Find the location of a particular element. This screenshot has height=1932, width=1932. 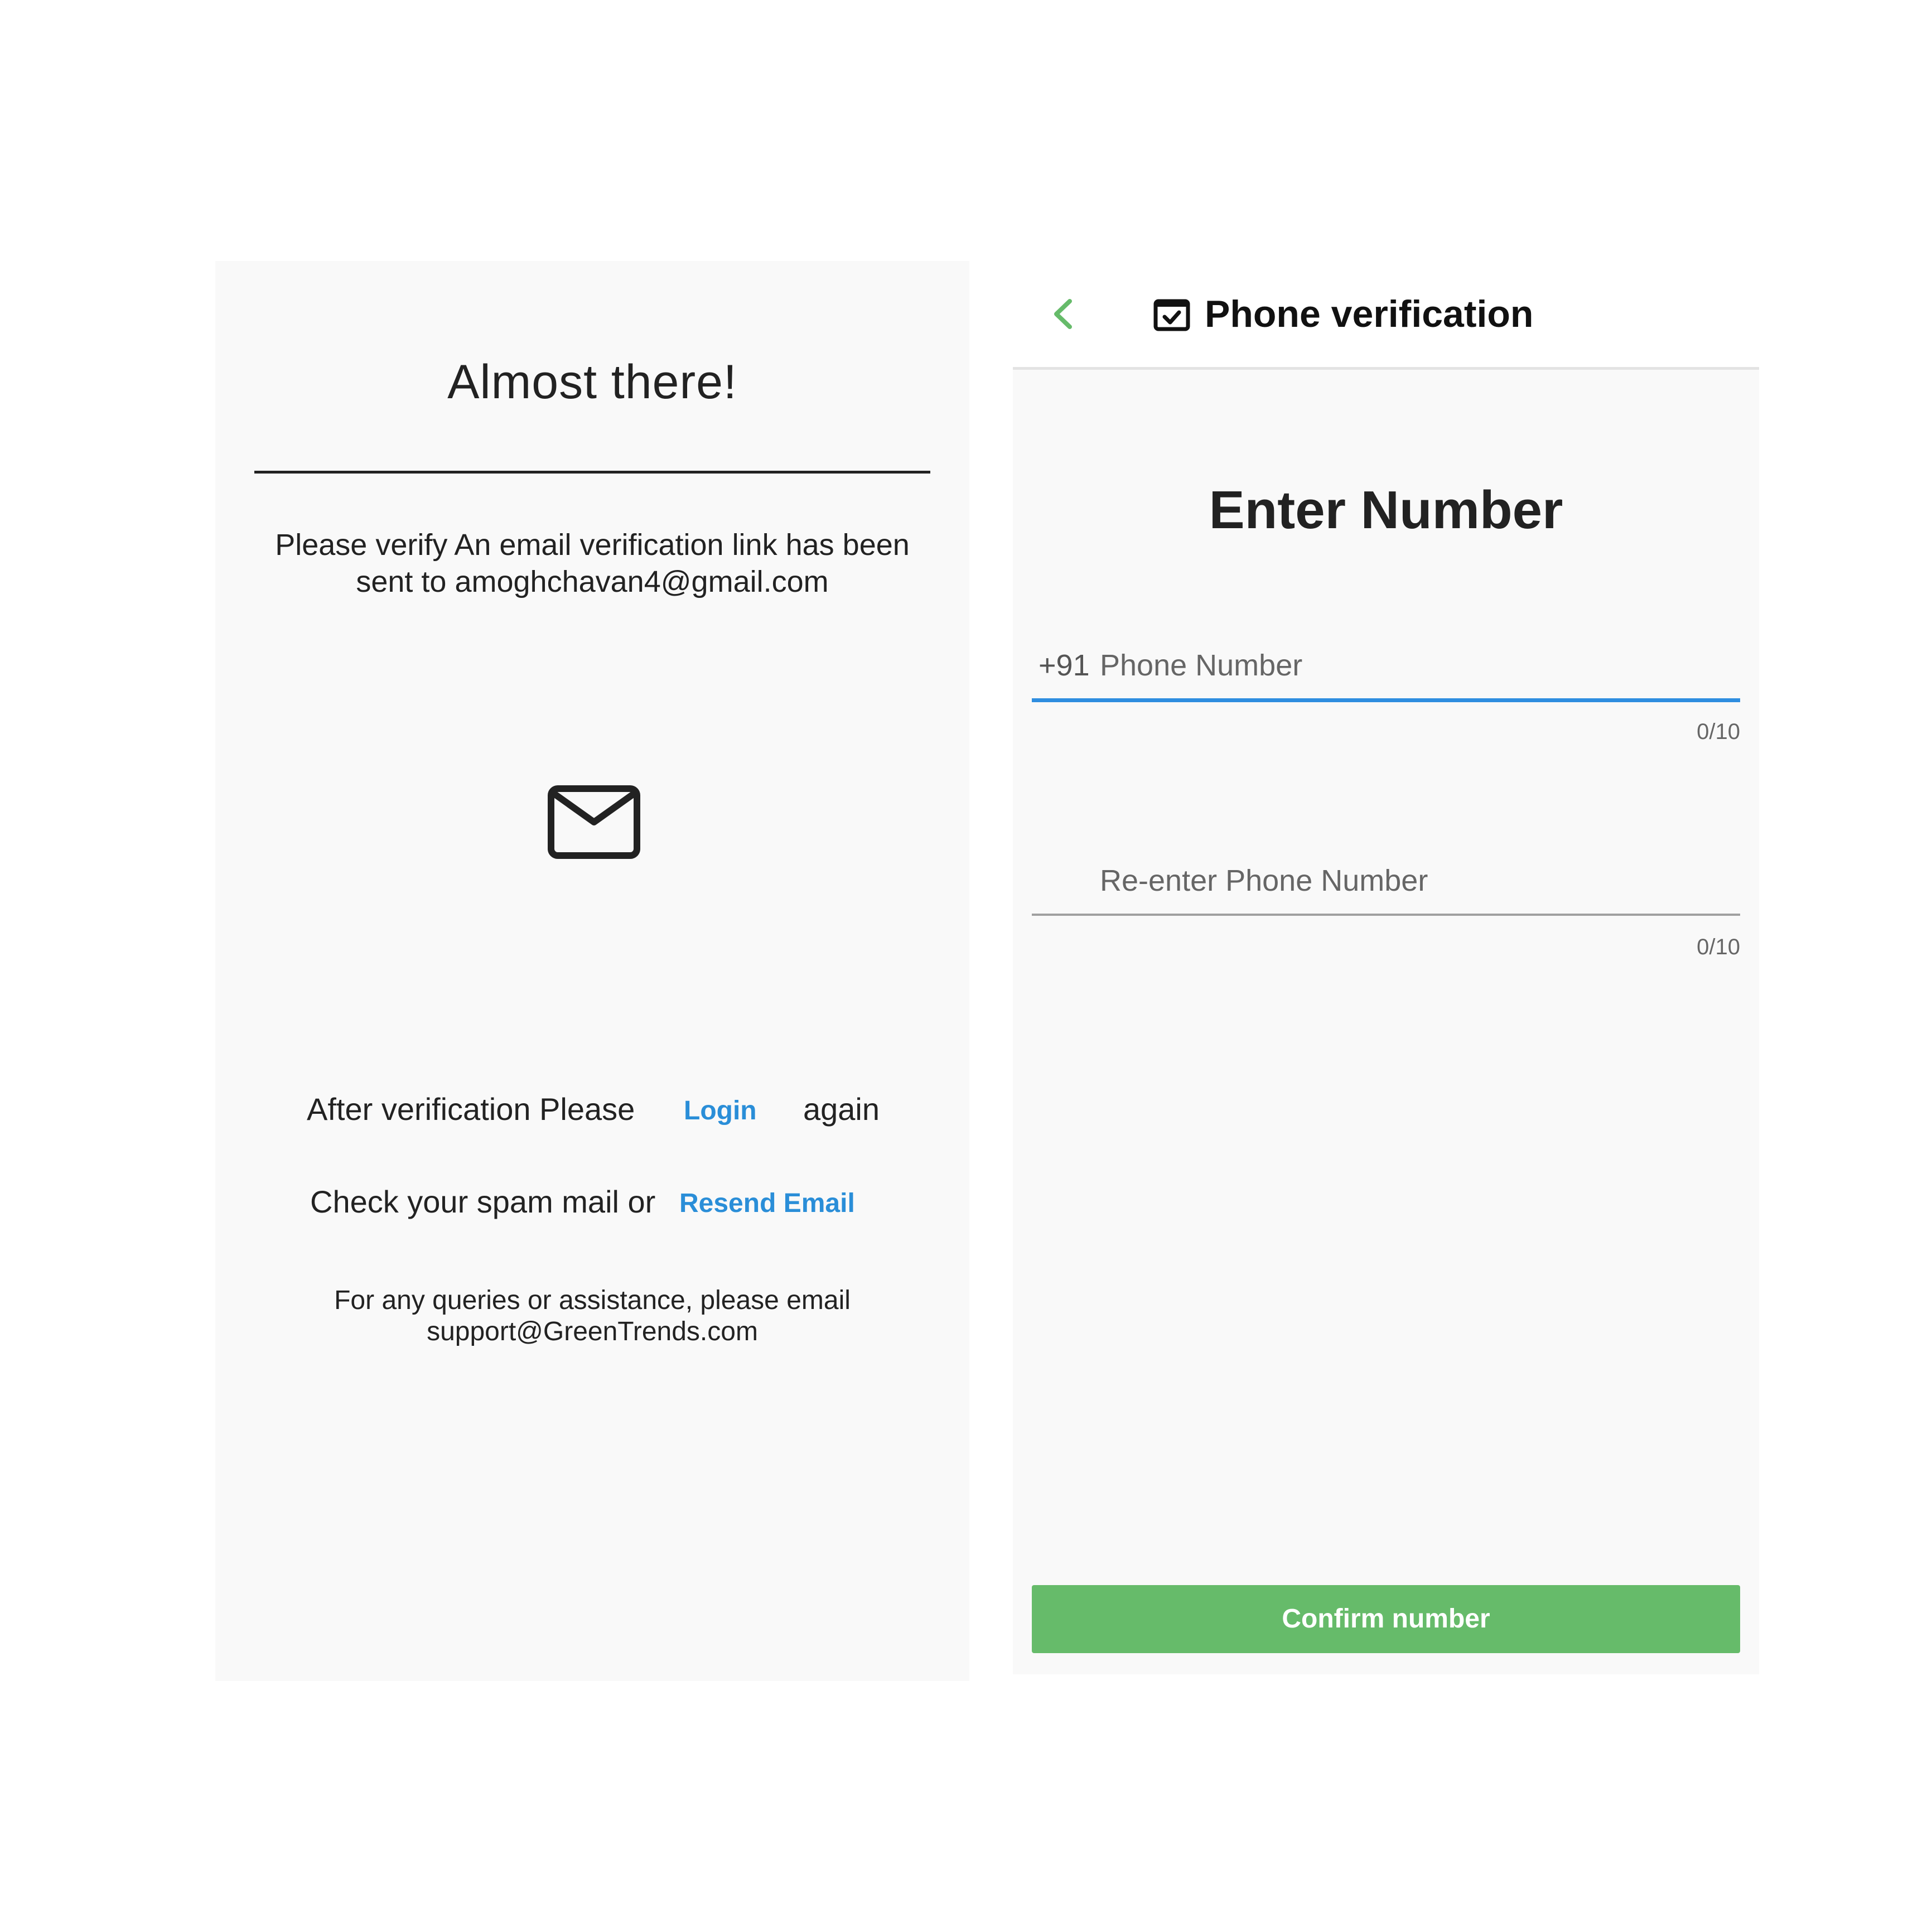

country-code-prefix: +91 is located at coordinates (1064, 665).